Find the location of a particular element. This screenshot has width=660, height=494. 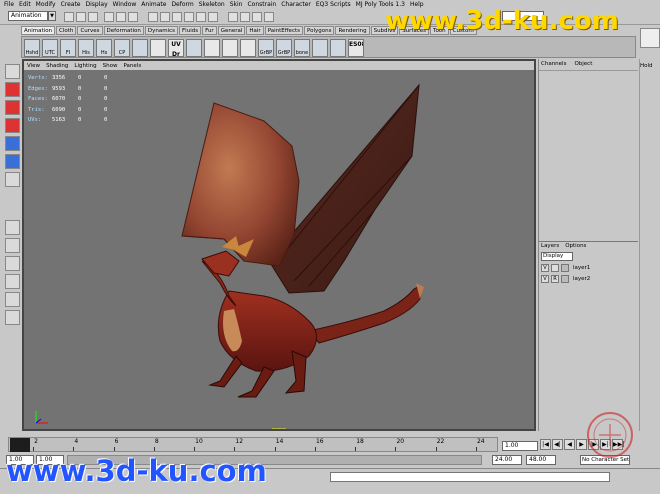

select-hierarchy-icon is located at coordinates (109, 17).